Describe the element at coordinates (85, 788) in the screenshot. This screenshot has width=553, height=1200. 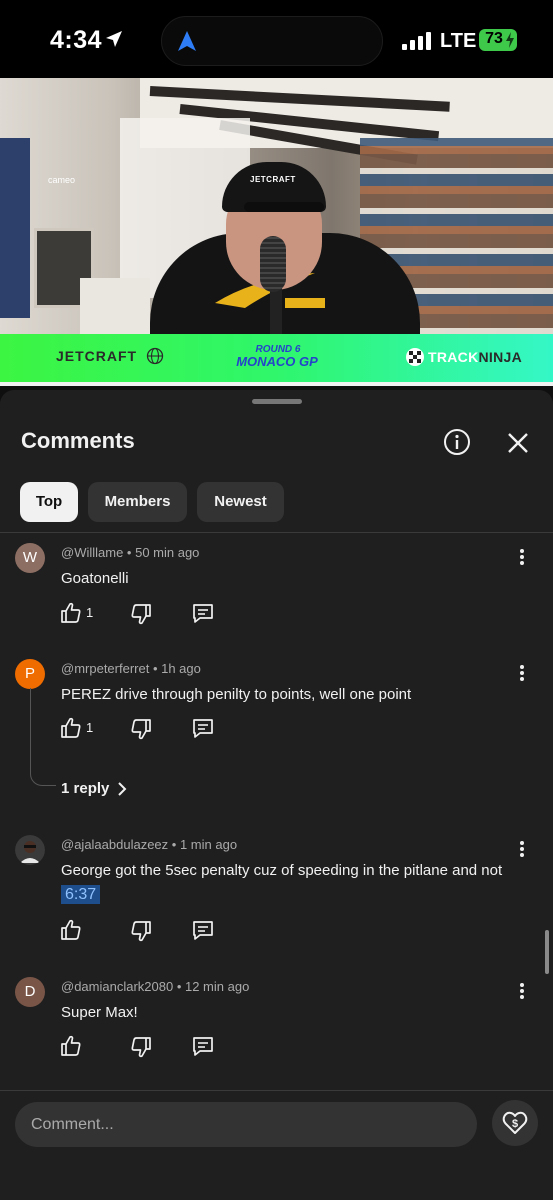
I see `replies-link: 1 reply` at that location.